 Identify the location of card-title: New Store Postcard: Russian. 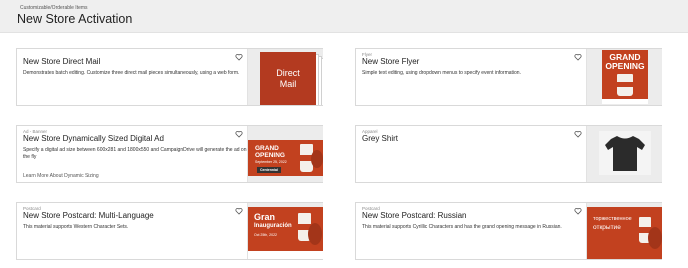
(470, 216).